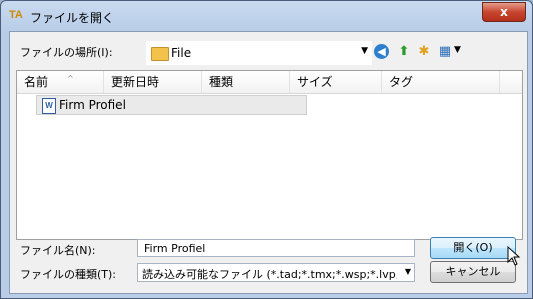  I want to click on close-button: x, so click(504, 12).